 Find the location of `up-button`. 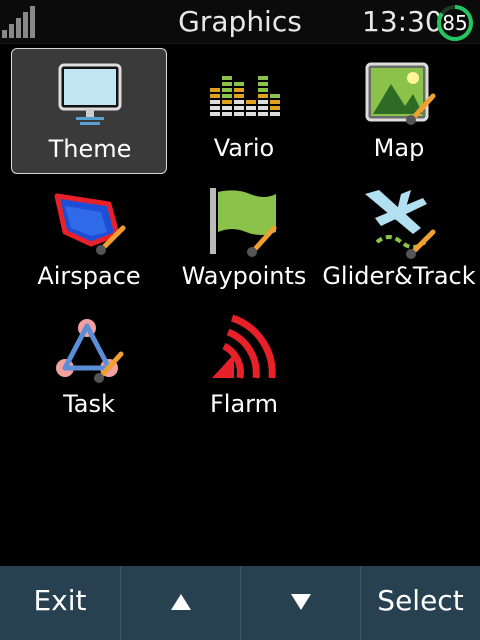

up-button is located at coordinates (180, 603).